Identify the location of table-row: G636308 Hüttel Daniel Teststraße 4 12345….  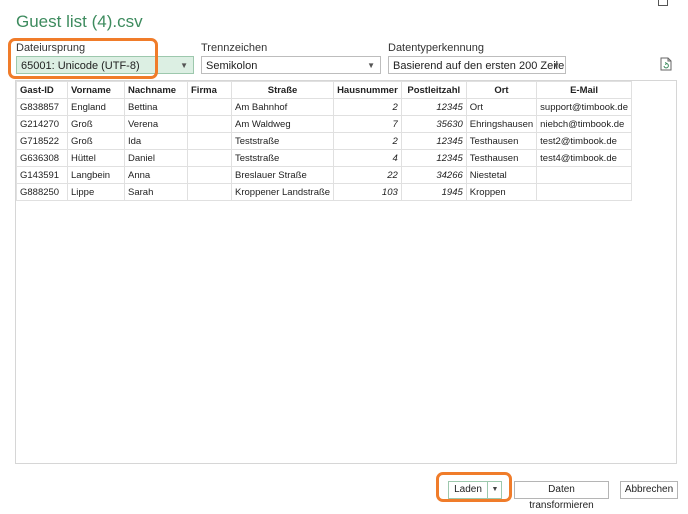
(324, 158).